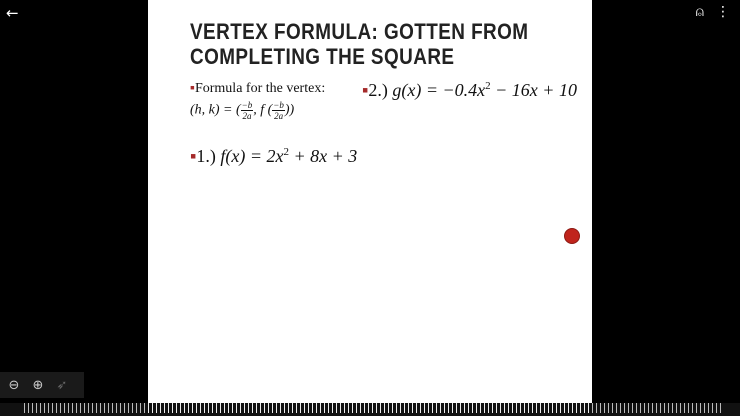 The image size is (740, 416). Describe the element at coordinates (15, 13) in the screenshot. I see `arrow-left-icon: ←` at that location.